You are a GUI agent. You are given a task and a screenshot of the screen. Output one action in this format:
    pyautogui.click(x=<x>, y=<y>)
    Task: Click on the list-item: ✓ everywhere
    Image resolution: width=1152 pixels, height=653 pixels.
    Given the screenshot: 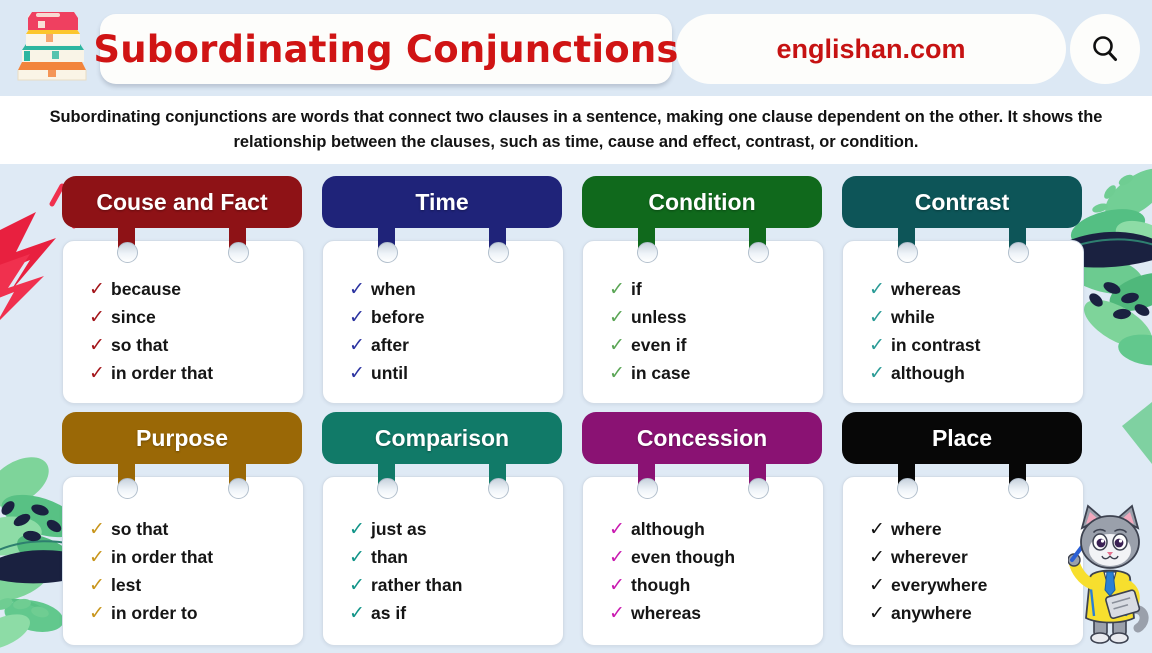 What is the action you would take?
    pyautogui.click(x=972, y=585)
    